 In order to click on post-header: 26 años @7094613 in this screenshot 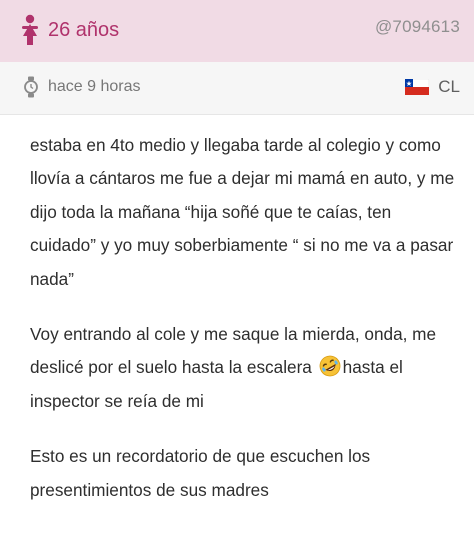, I will do `click(237, 31)`.